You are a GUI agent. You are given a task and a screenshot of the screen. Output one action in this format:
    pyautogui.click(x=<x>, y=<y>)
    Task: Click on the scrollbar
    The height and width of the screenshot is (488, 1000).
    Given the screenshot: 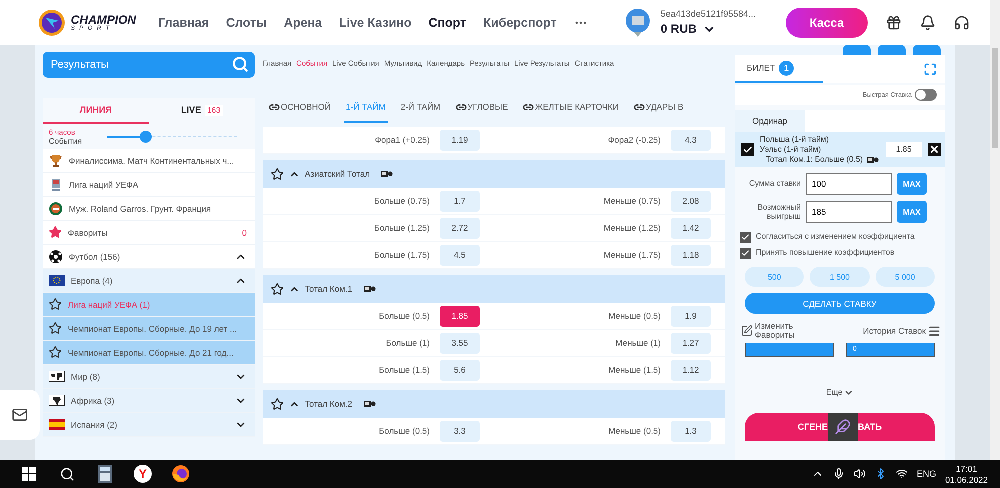 What is the action you would take?
    pyautogui.click(x=995, y=230)
    